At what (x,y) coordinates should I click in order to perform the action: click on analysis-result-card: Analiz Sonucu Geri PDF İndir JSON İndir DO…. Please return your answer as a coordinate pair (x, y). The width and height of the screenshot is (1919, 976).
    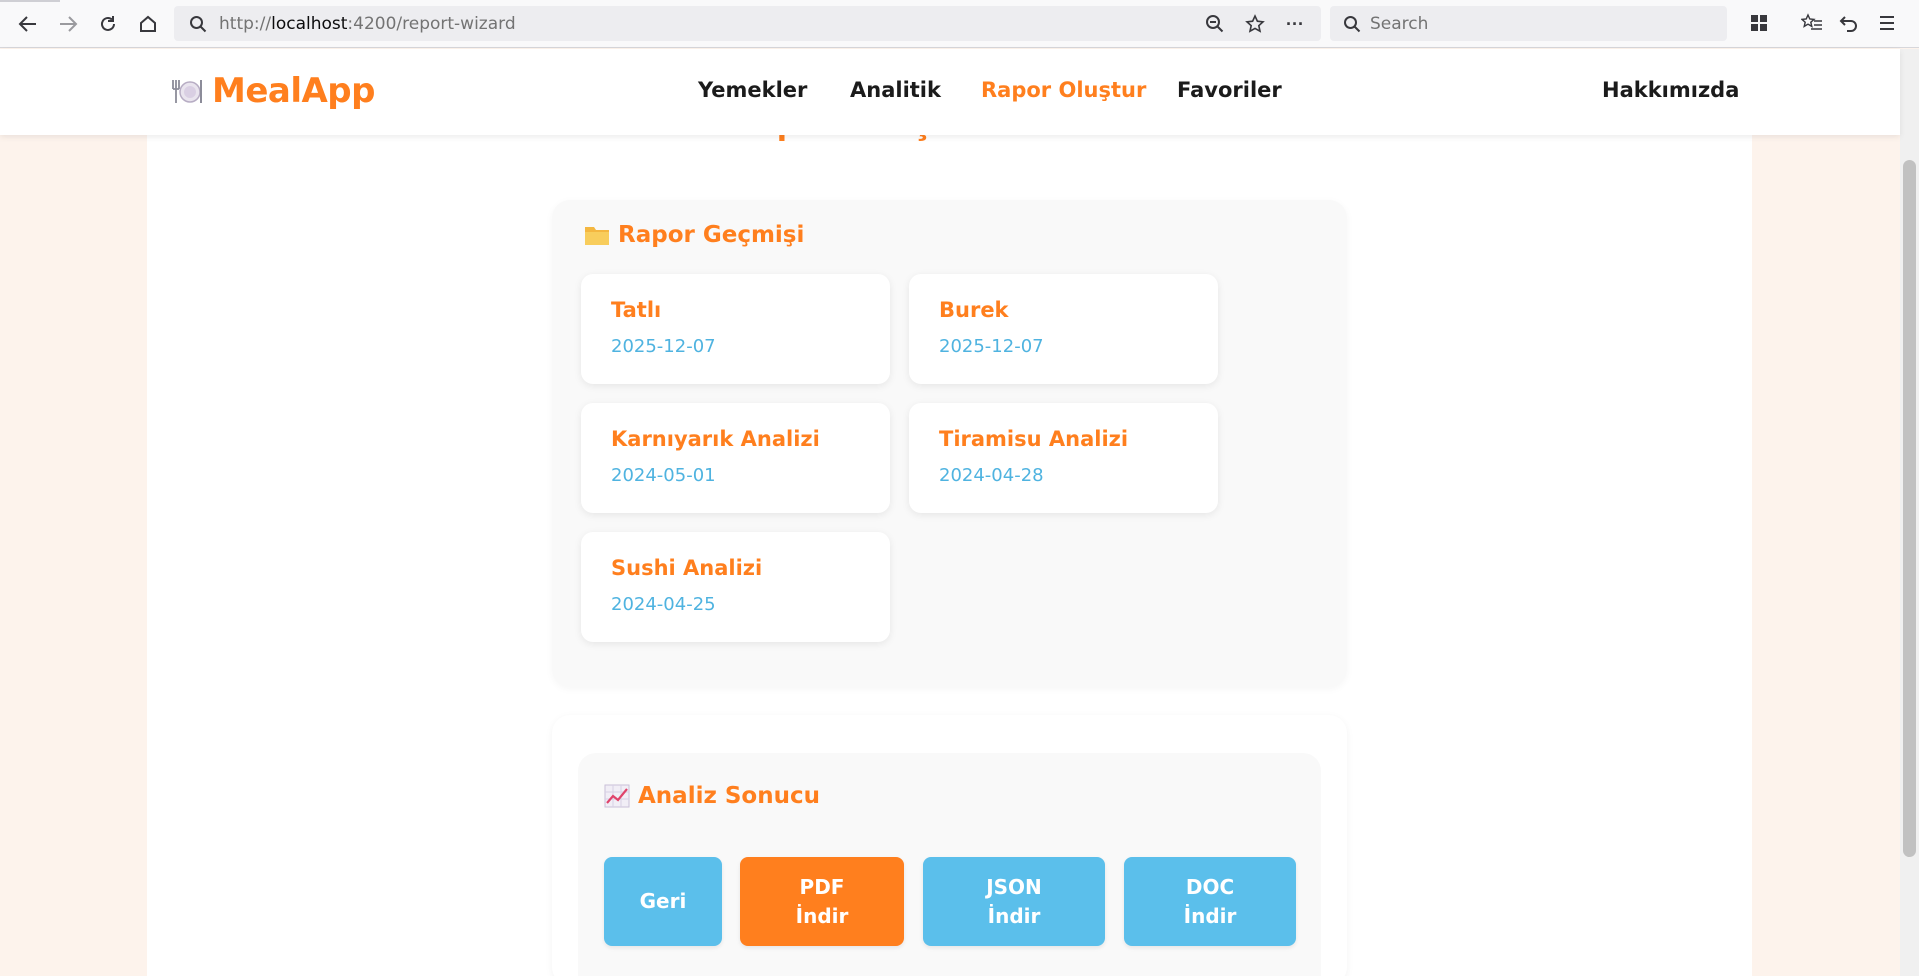
    Looking at the image, I should click on (949, 864).